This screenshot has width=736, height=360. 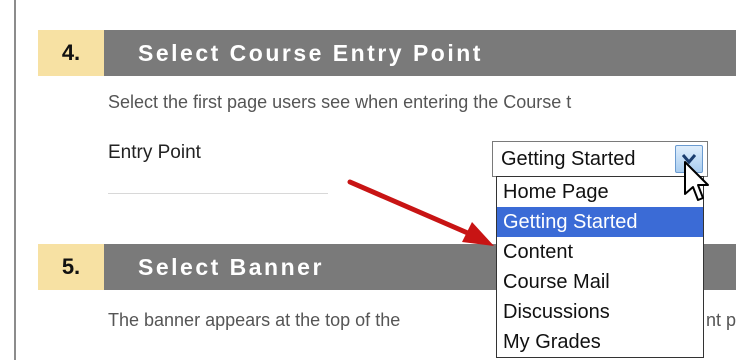 What do you see at coordinates (696, 181) in the screenshot?
I see `mouse-pointer-icon` at bounding box center [696, 181].